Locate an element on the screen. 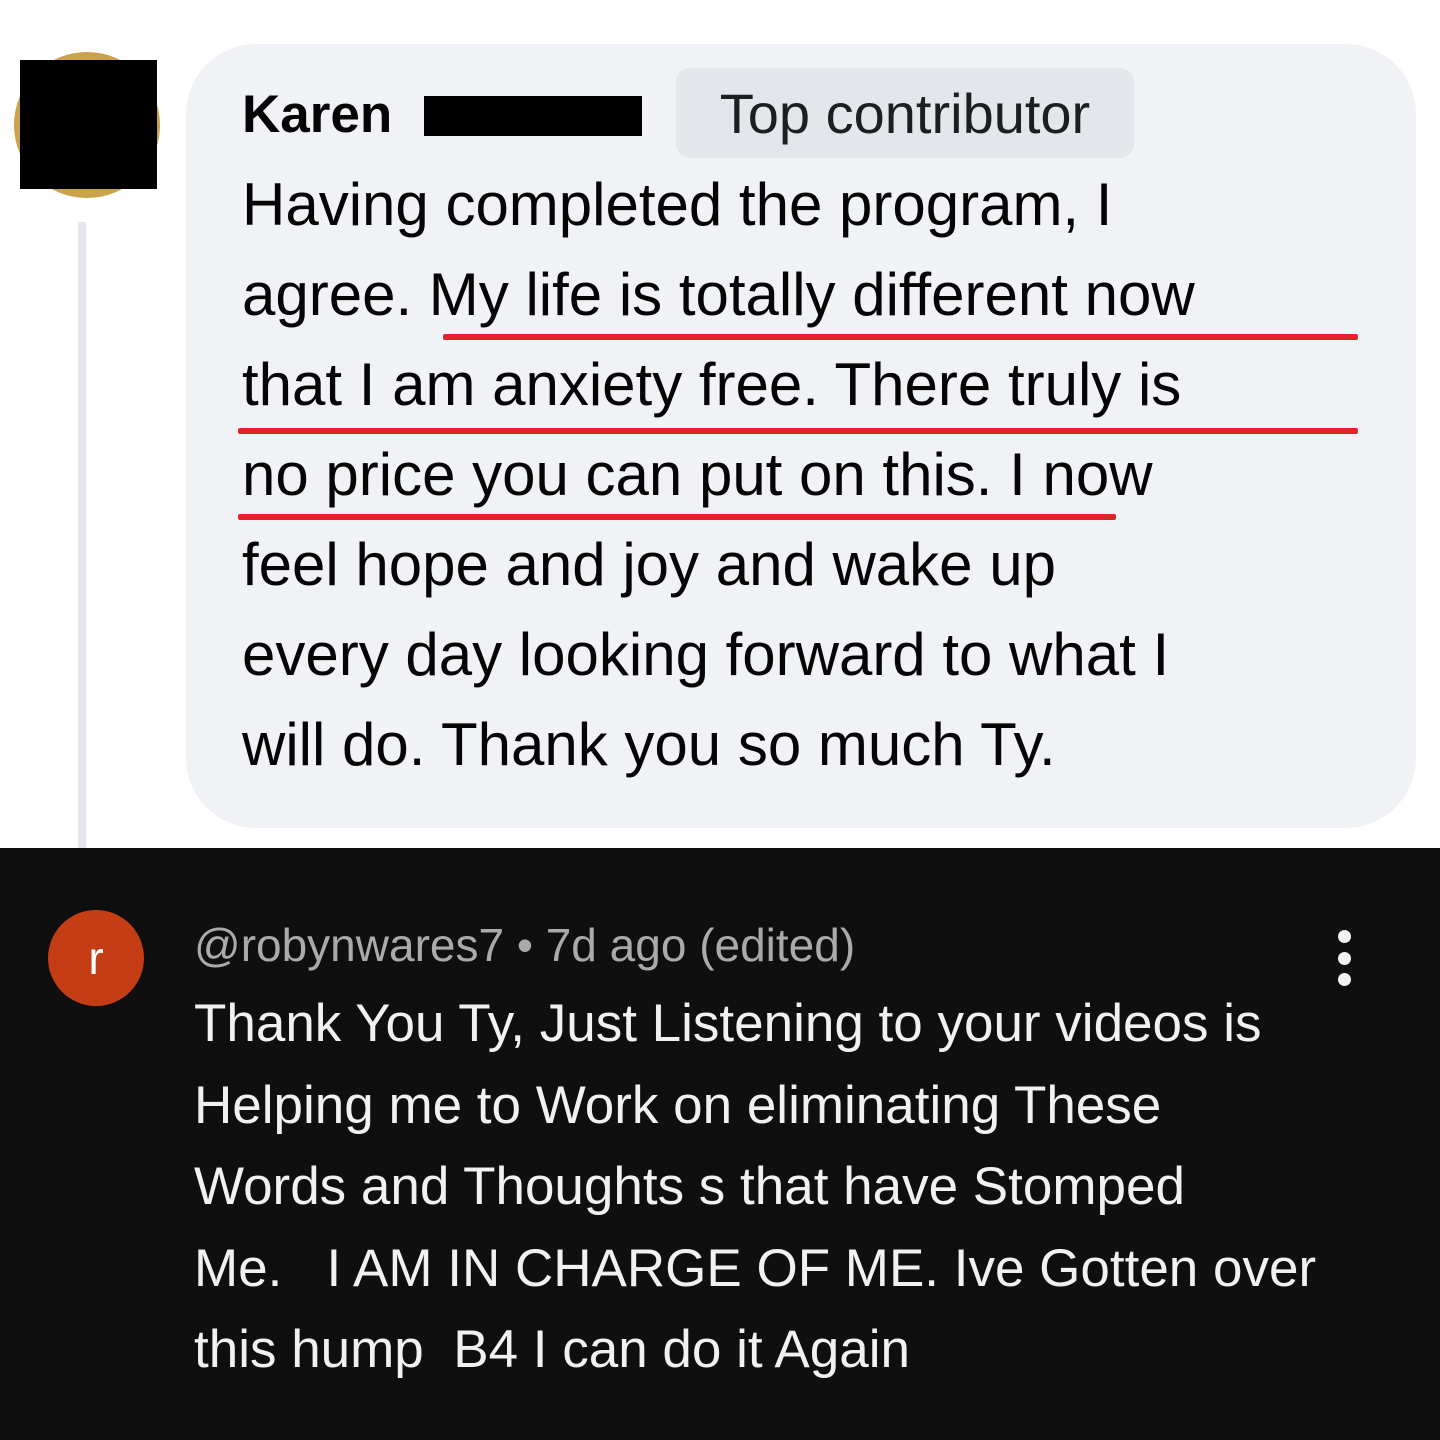 The height and width of the screenshot is (1440, 1440). comment-meta: @robynwares7 • 7d ago (edited) is located at coordinates (524, 945).